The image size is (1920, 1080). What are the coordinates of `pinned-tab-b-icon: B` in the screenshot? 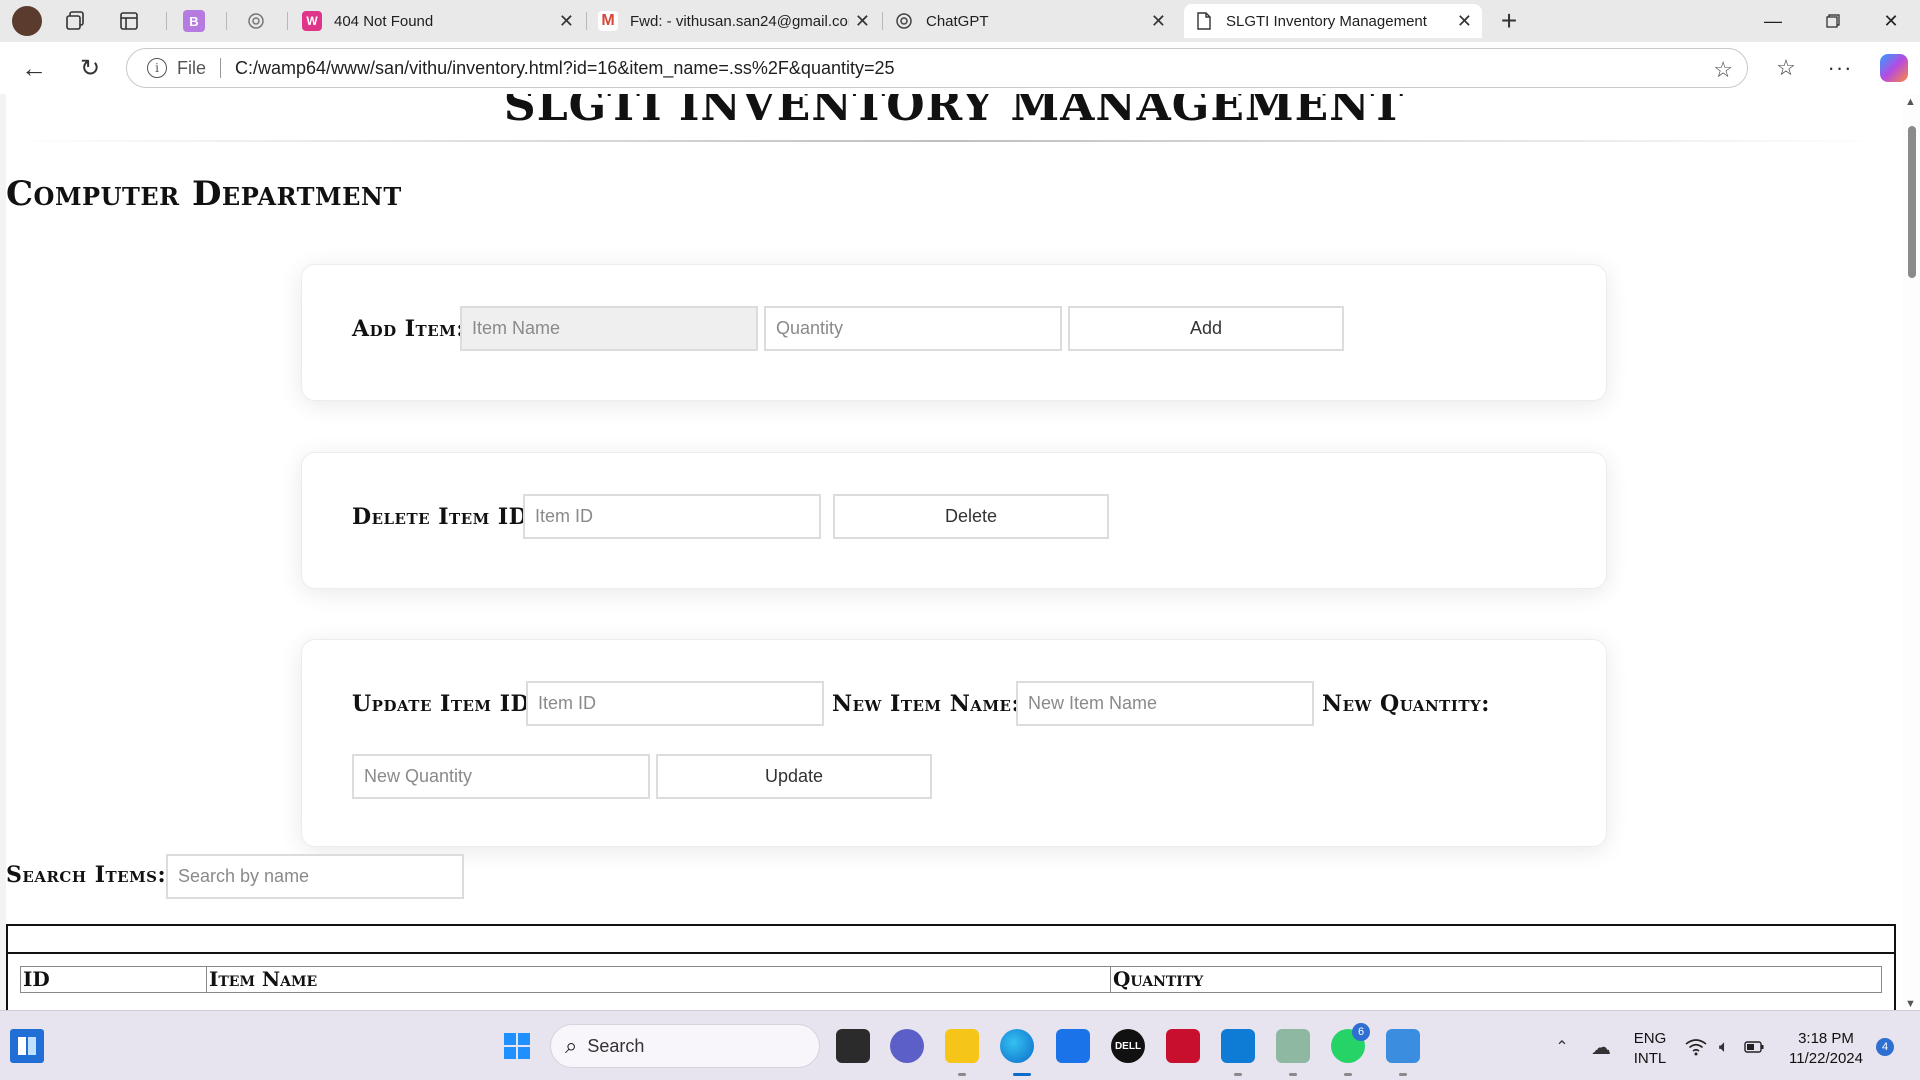 It's located at (194, 21).